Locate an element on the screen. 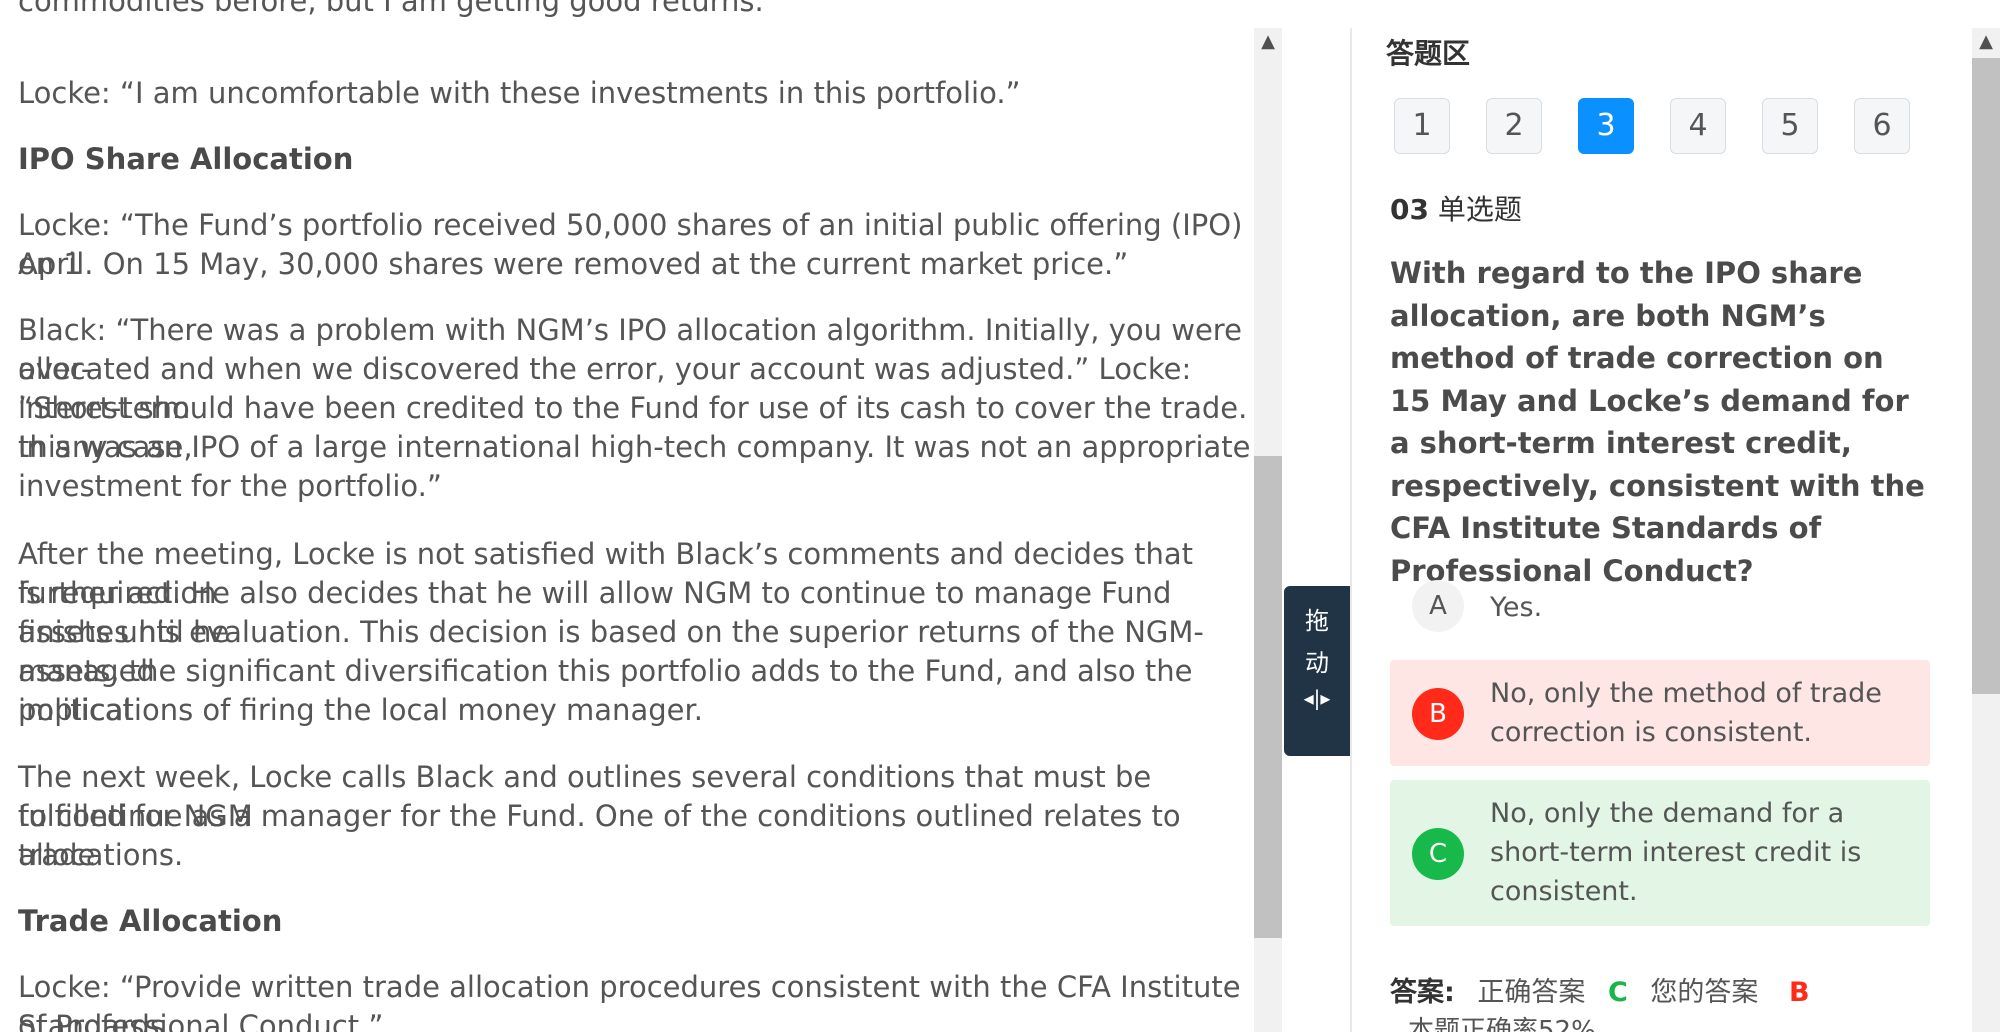 Image resolution: width=2000 pixels, height=1032 pixels. option-letter-b: B is located at coordinates (1438, 714).